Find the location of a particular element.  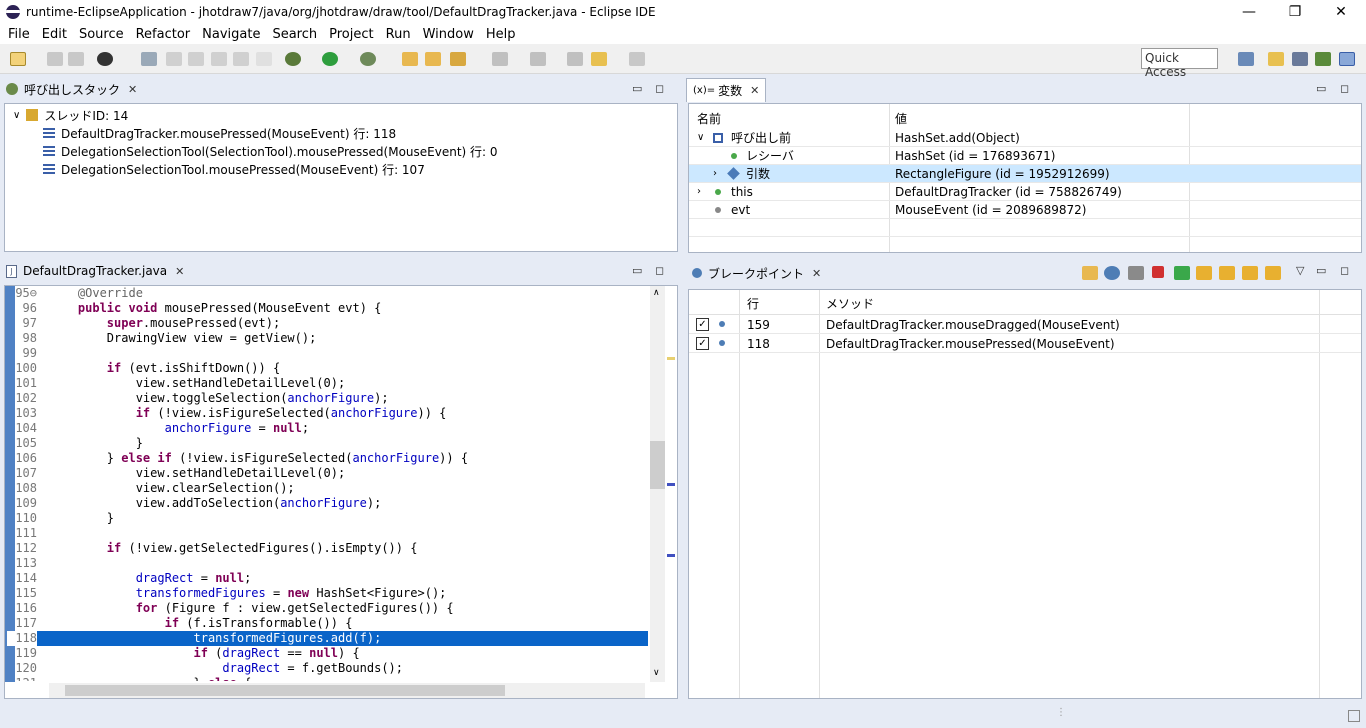

tab-callstack: 呼び出しスタック ✕ is located at coordinates (71, 89).